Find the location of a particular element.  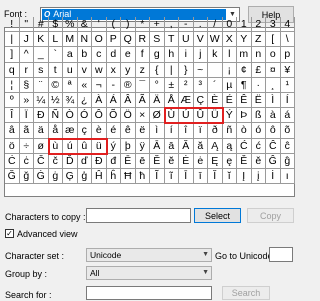

character-cell: Ē is located at coordinates (128, 161).